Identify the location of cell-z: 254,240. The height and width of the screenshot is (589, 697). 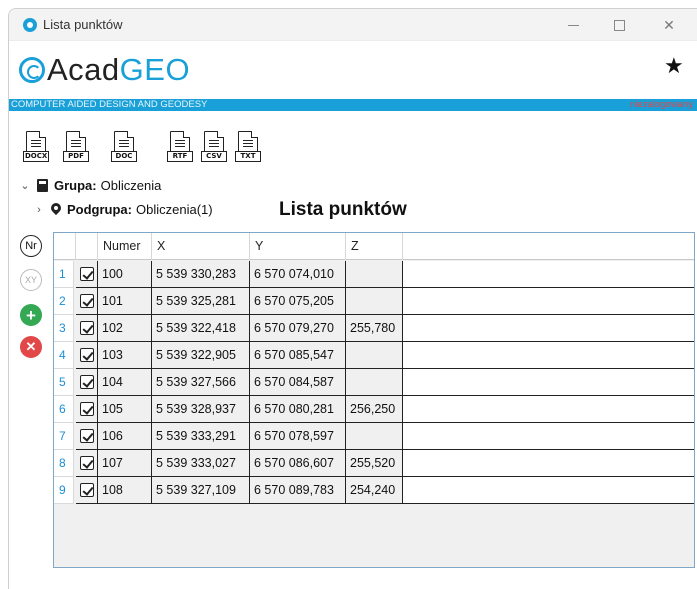
(374, 490).